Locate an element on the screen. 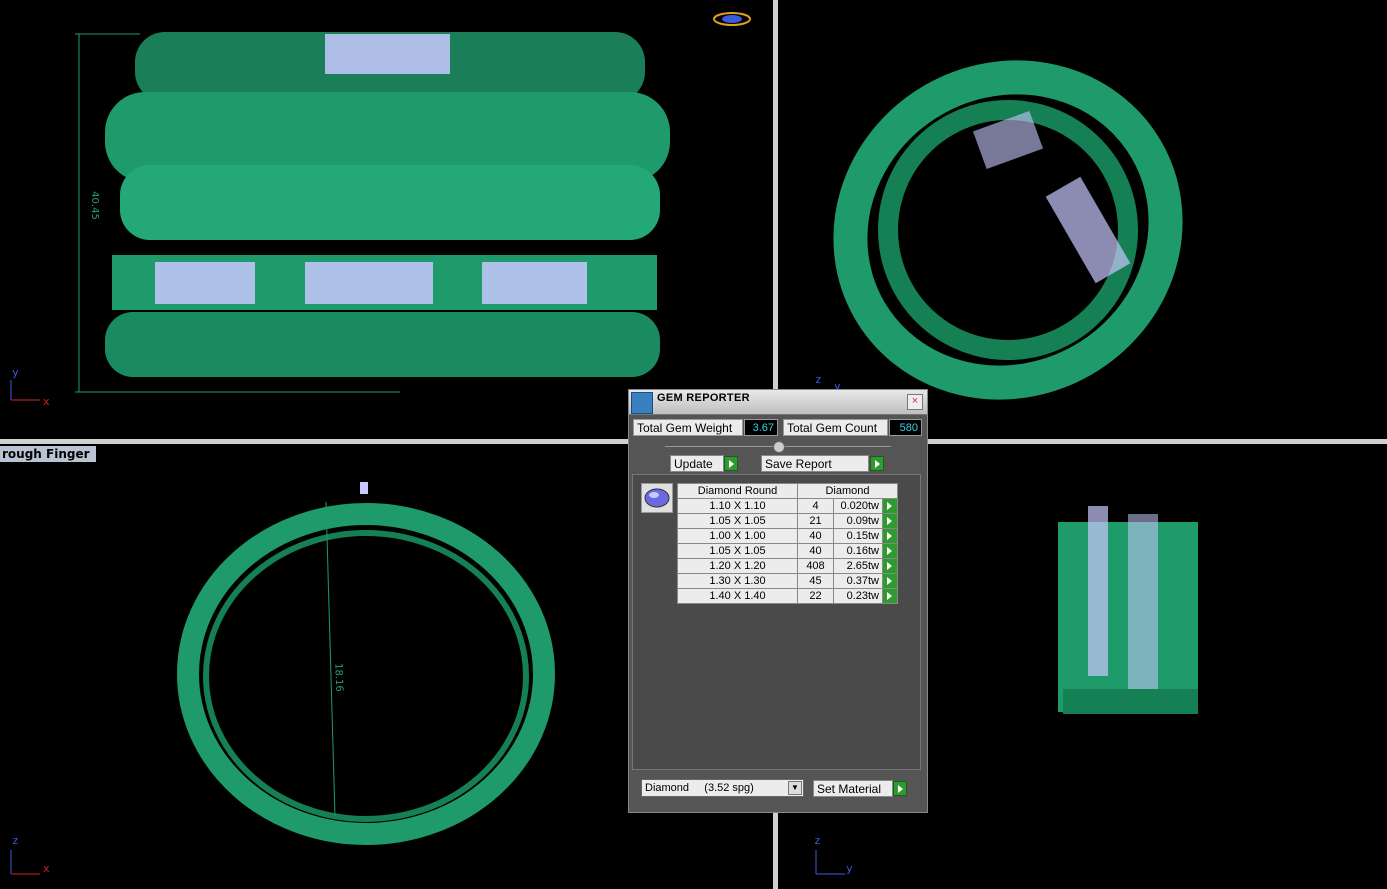 The image size is (1387, 889). total-gem-count-label: Total Gem Count is located at coordinates (835, 427).